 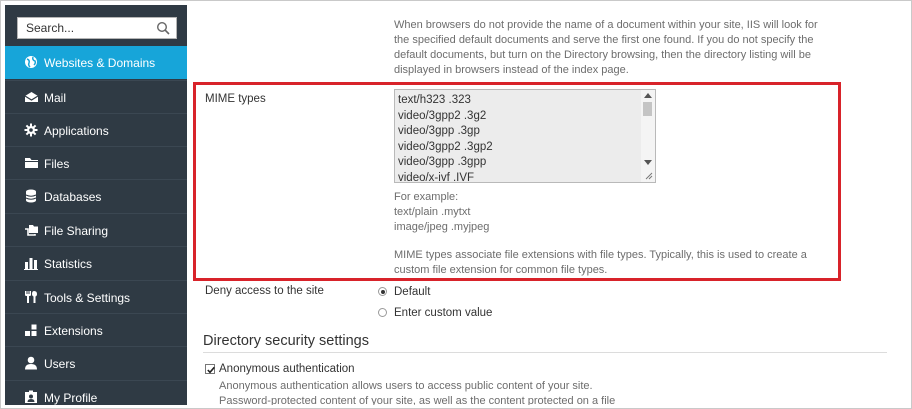 I want to click on scroll-up-arrow-icon, so click(x=648, y=95).